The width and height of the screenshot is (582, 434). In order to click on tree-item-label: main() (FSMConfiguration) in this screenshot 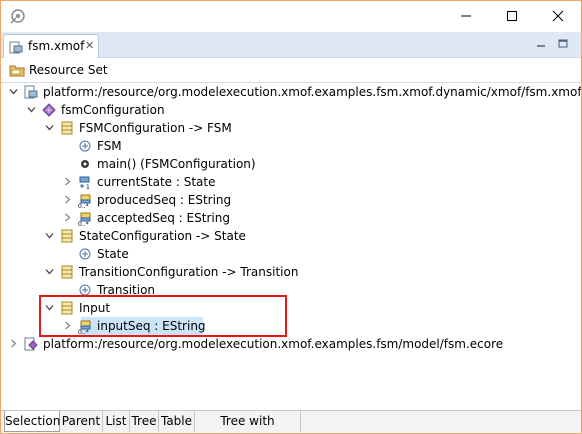, I will do `click(176, 164)`.